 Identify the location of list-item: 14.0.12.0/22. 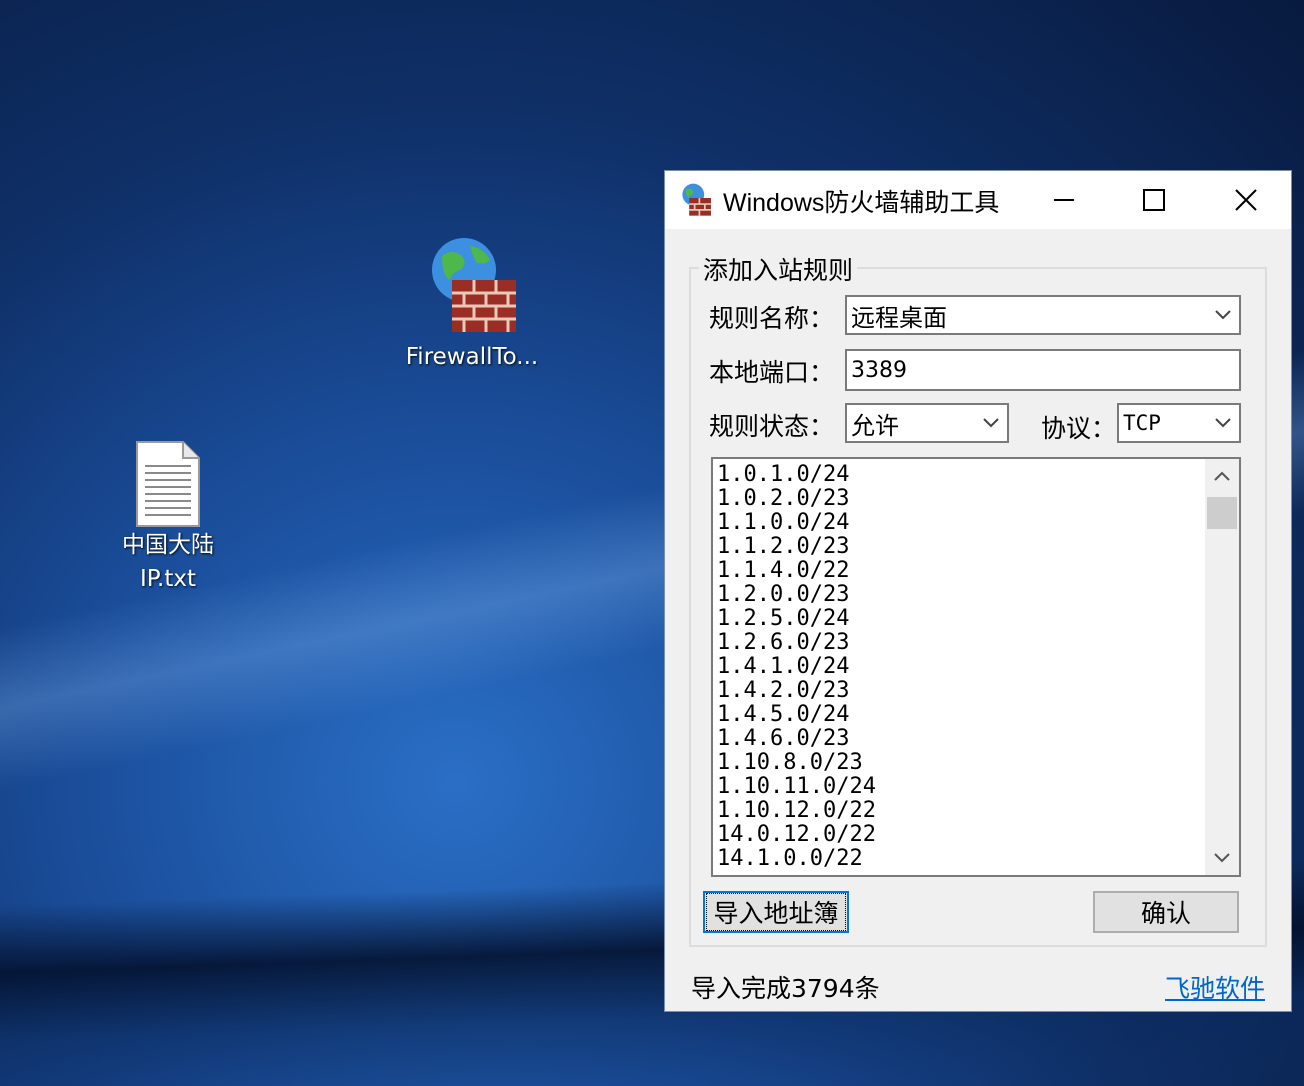
(959, 835).